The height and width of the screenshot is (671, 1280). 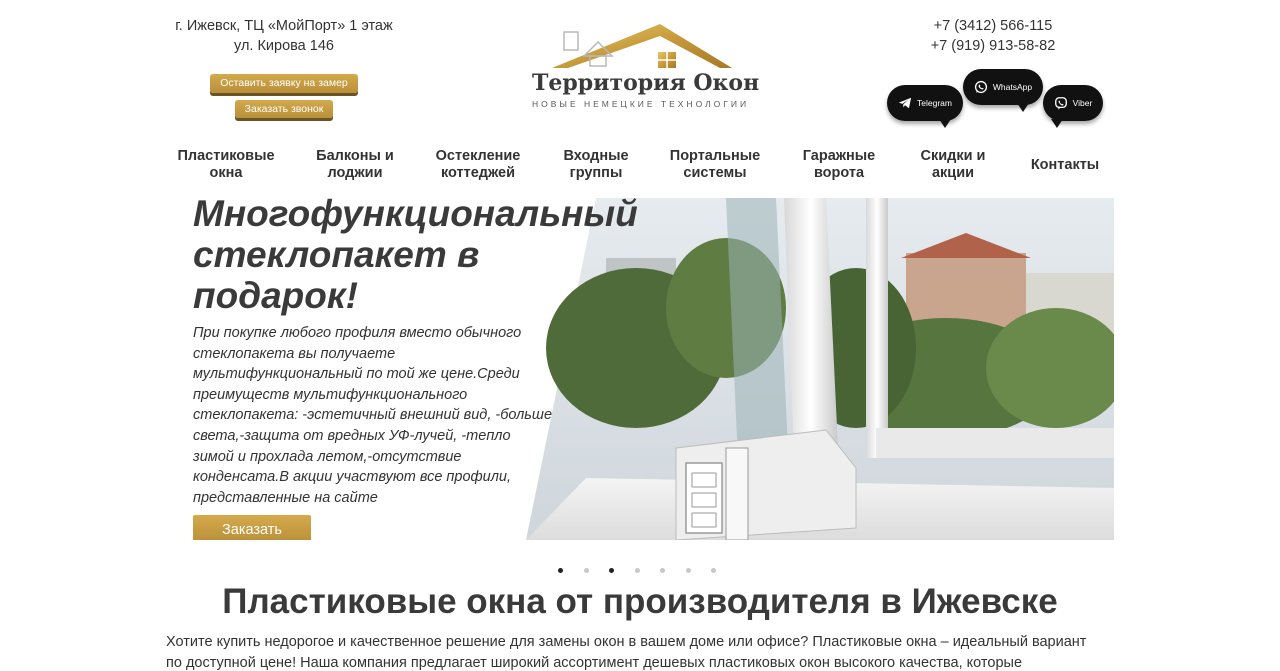 I want to click on nav-item-plastic-windows: Пластиковые окна, so click(x=226, y=165).